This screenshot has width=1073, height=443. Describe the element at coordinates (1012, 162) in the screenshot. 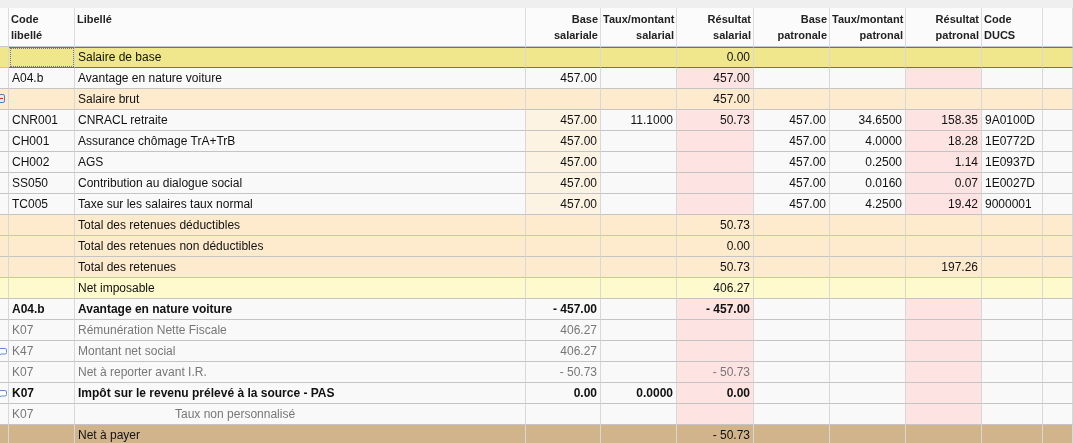

I see `table-cell: 1E0937D` at that location.